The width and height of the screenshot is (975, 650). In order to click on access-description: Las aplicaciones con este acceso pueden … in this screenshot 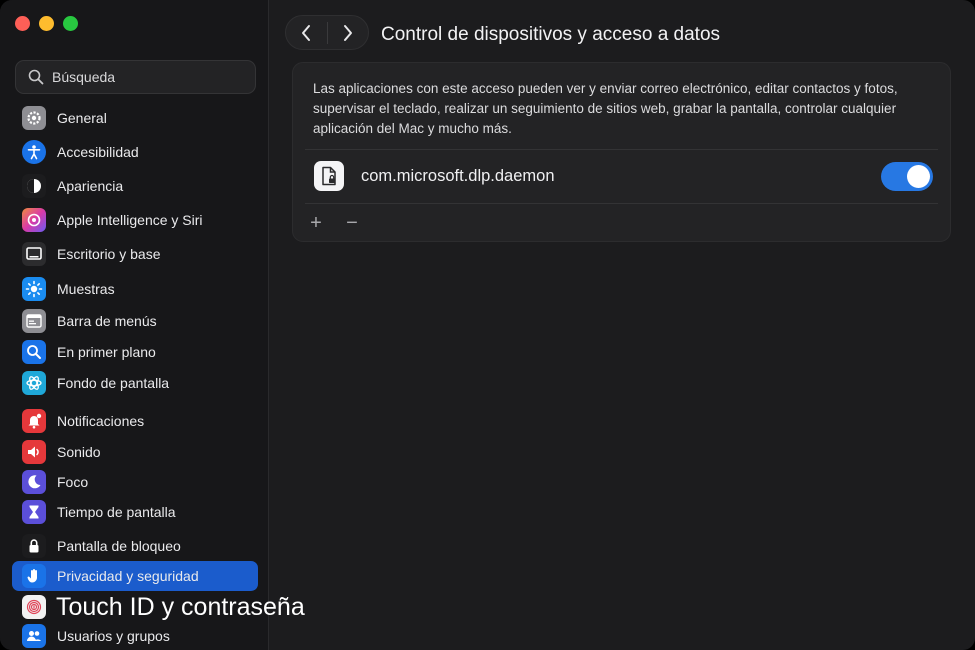, I will do `click(605, 108)`.